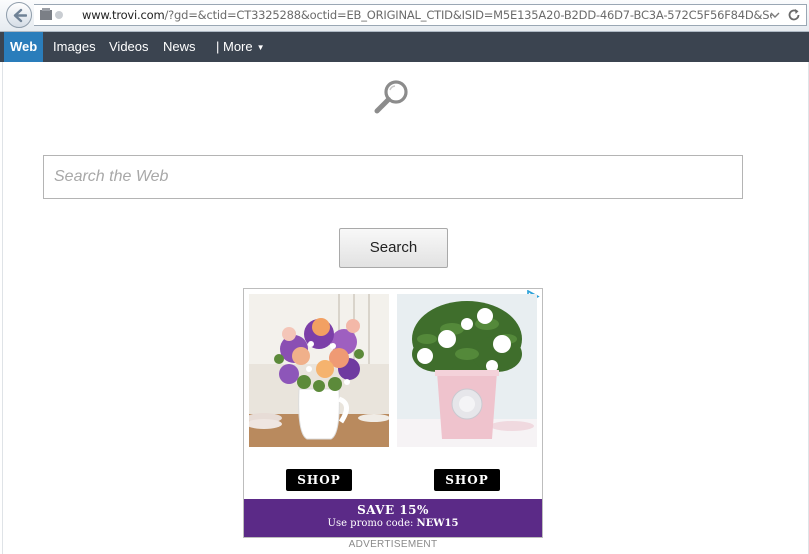 The width and height of the screenshot is (809, 554). I want to click on flower-pitcher-image, so click(319, 370).